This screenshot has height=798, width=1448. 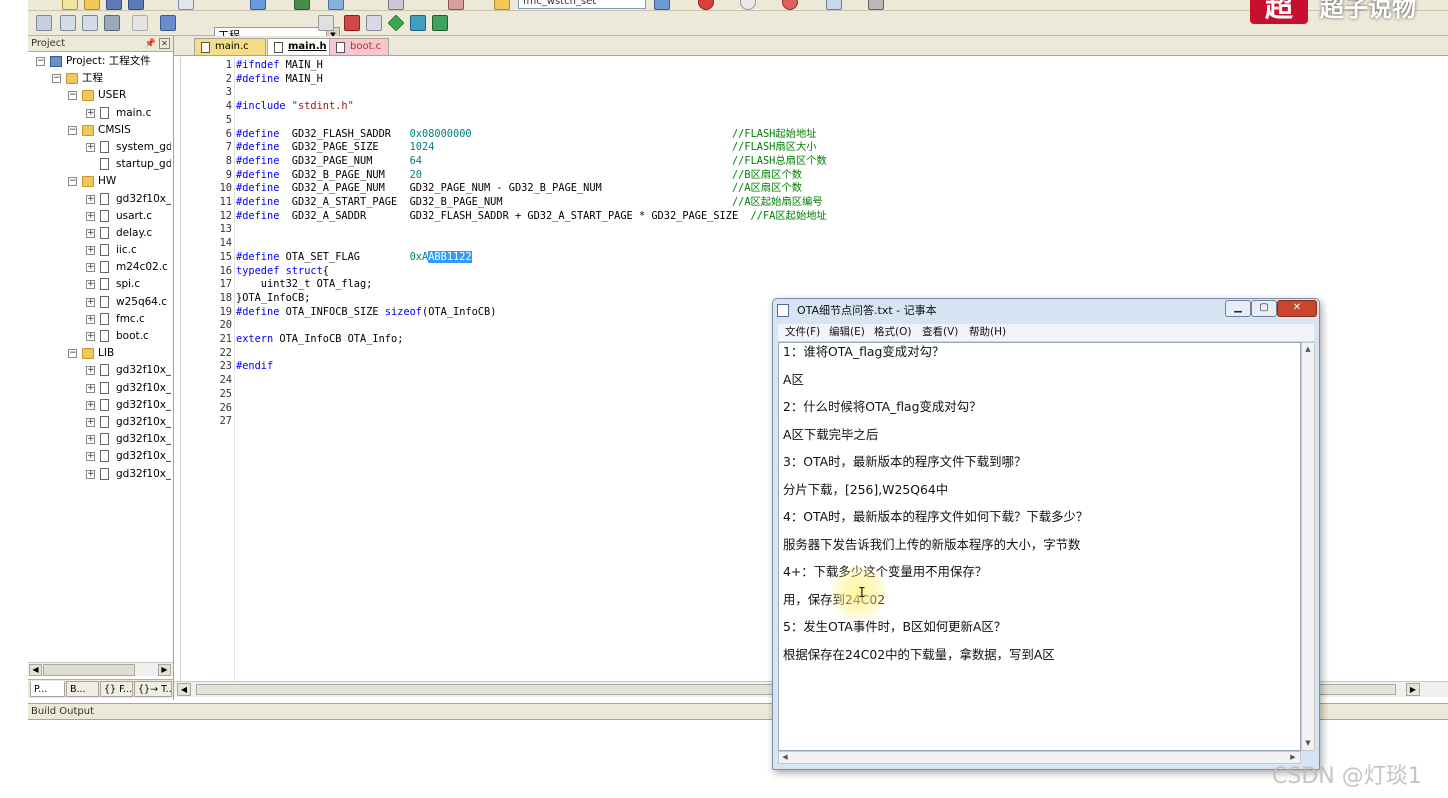 What do you see at coordinates (99, 456) in the screenshot?
I see `tree-item: + gd32f10x_sp` at bounding box center [99, 456].